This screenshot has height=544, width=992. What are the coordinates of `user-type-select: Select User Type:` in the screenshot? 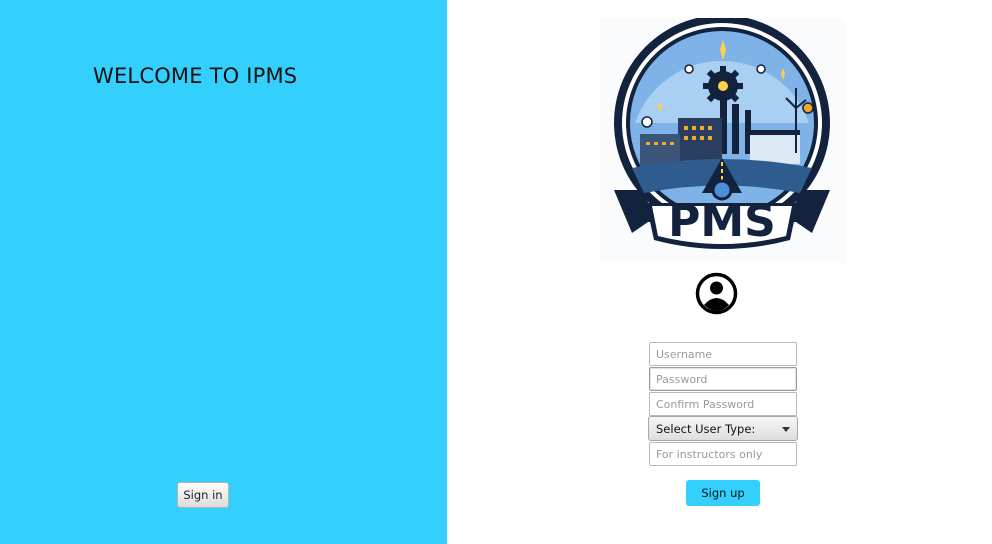 It's located at (723, 428).